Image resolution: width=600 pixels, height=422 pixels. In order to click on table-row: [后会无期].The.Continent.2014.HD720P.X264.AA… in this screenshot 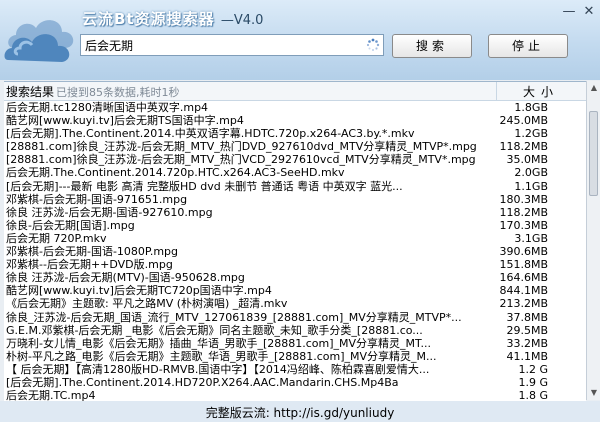, I will do `click(295, 382)`.